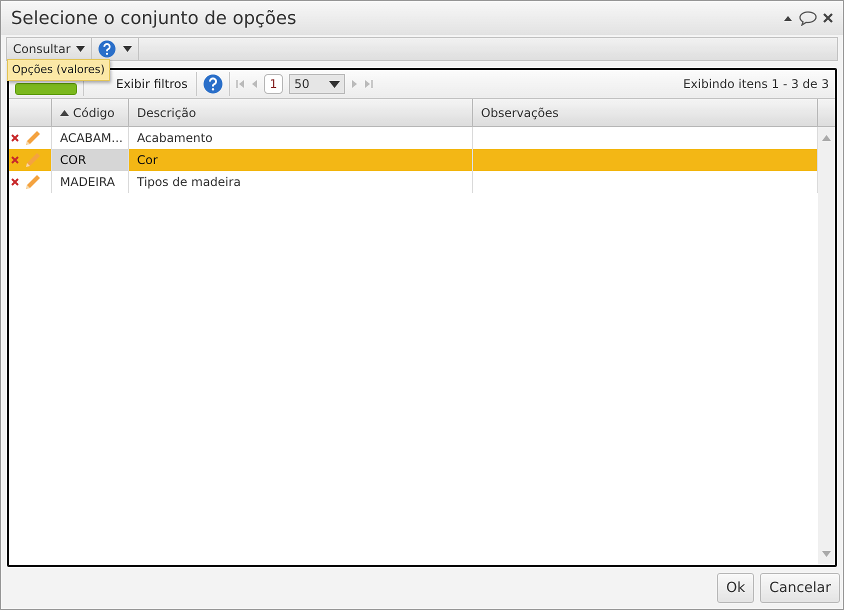  Describe the element at coordinates (354, 84) in the screenshot. I see `next-page-icon` at that location.